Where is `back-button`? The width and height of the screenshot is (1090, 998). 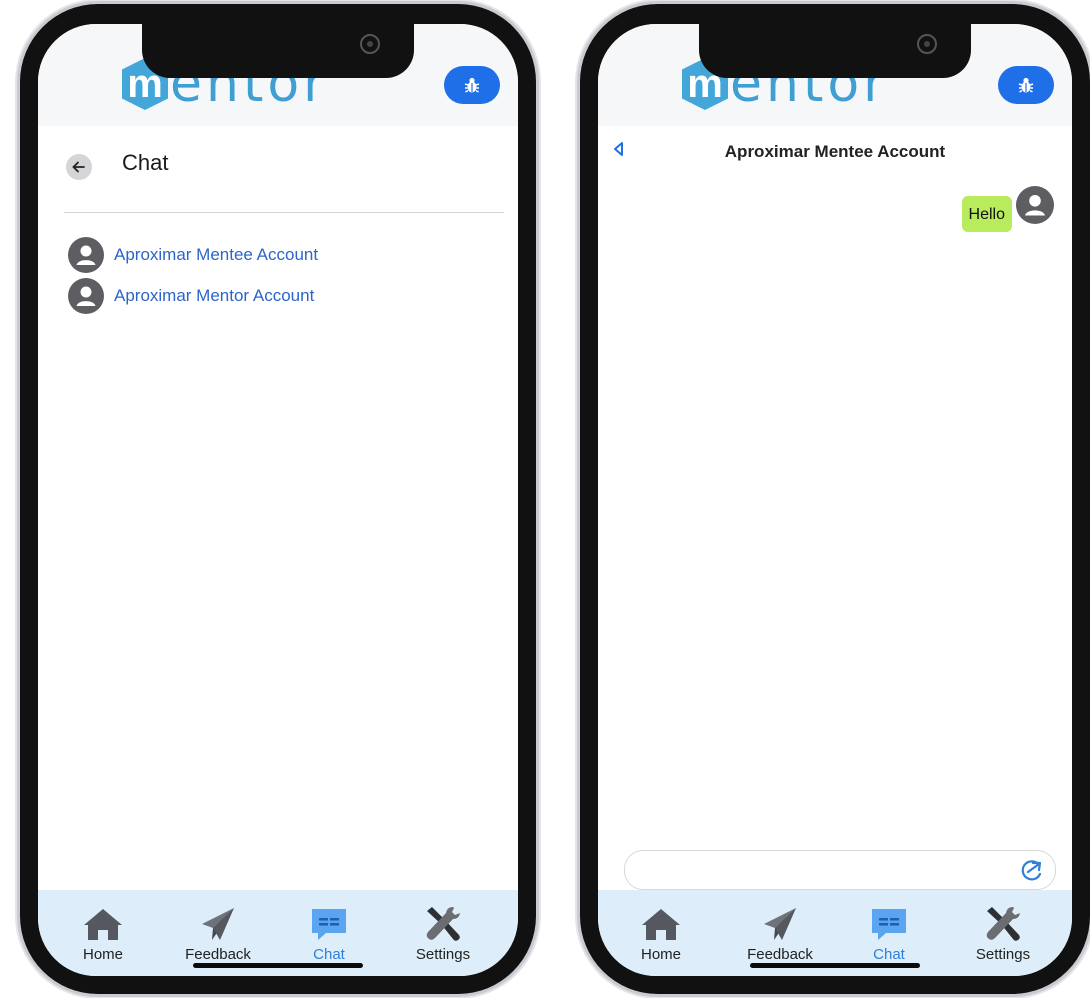 back-button is located at coordinates (79, 167).